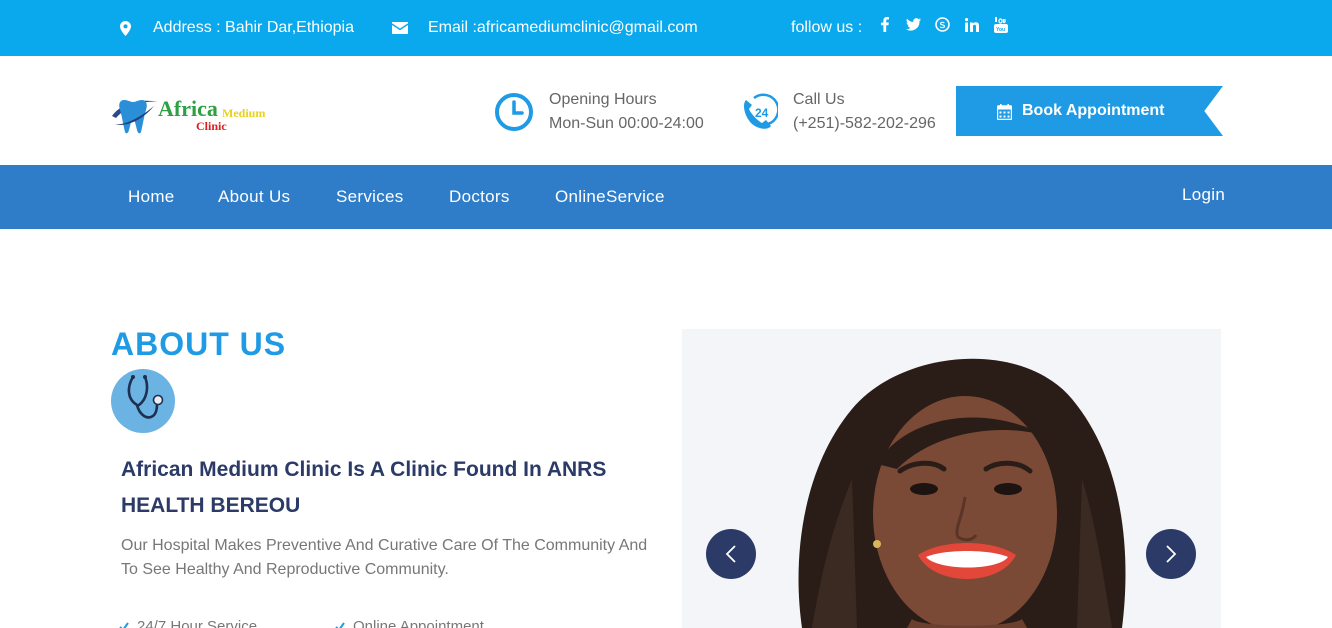 Image resolution: width=1332 pixels, height=628 pixels. I want to click on address-info: Address : Bahir Dar,Ethiopia, so click(237, 28).